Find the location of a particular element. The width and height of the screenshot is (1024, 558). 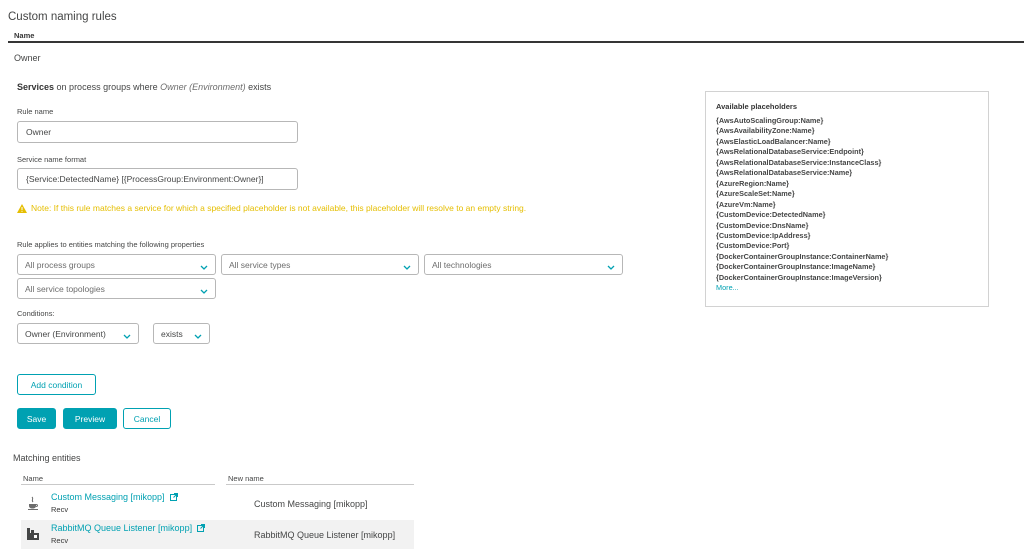

rule-heading-middle: on process groups where is located at coordinates (107, 87).